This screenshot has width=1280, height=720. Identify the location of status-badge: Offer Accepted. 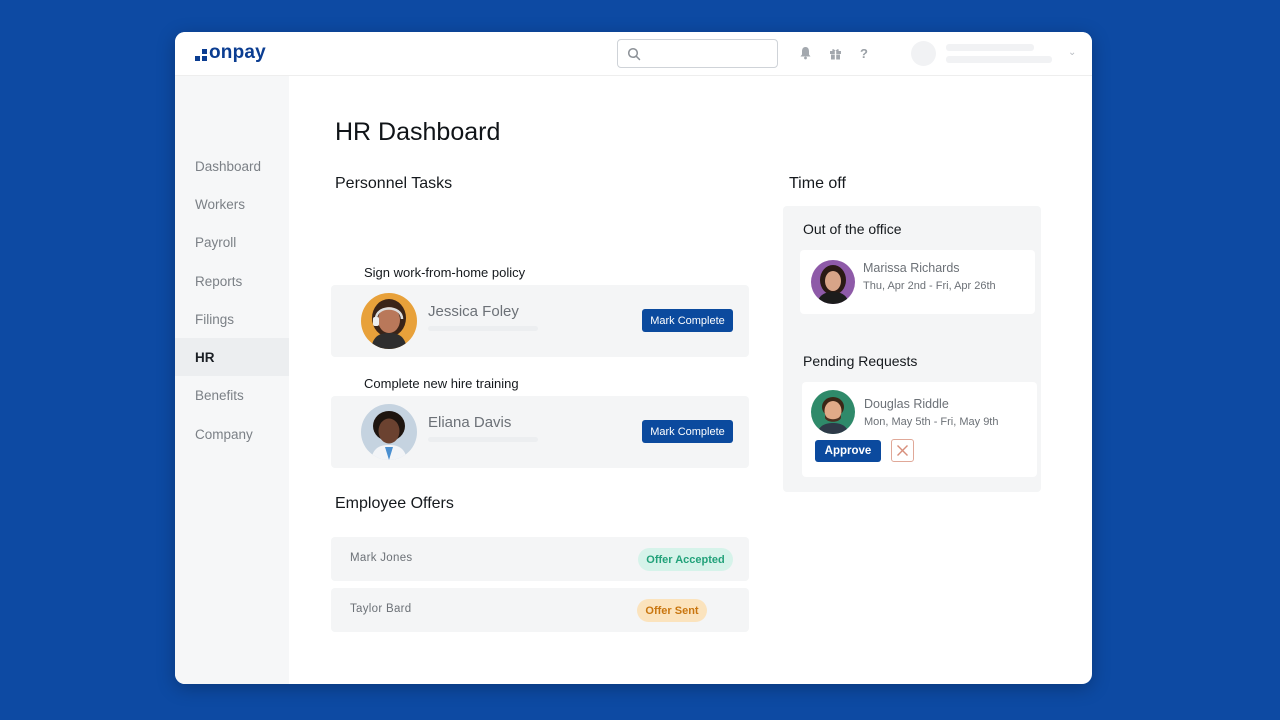
(685, 559).